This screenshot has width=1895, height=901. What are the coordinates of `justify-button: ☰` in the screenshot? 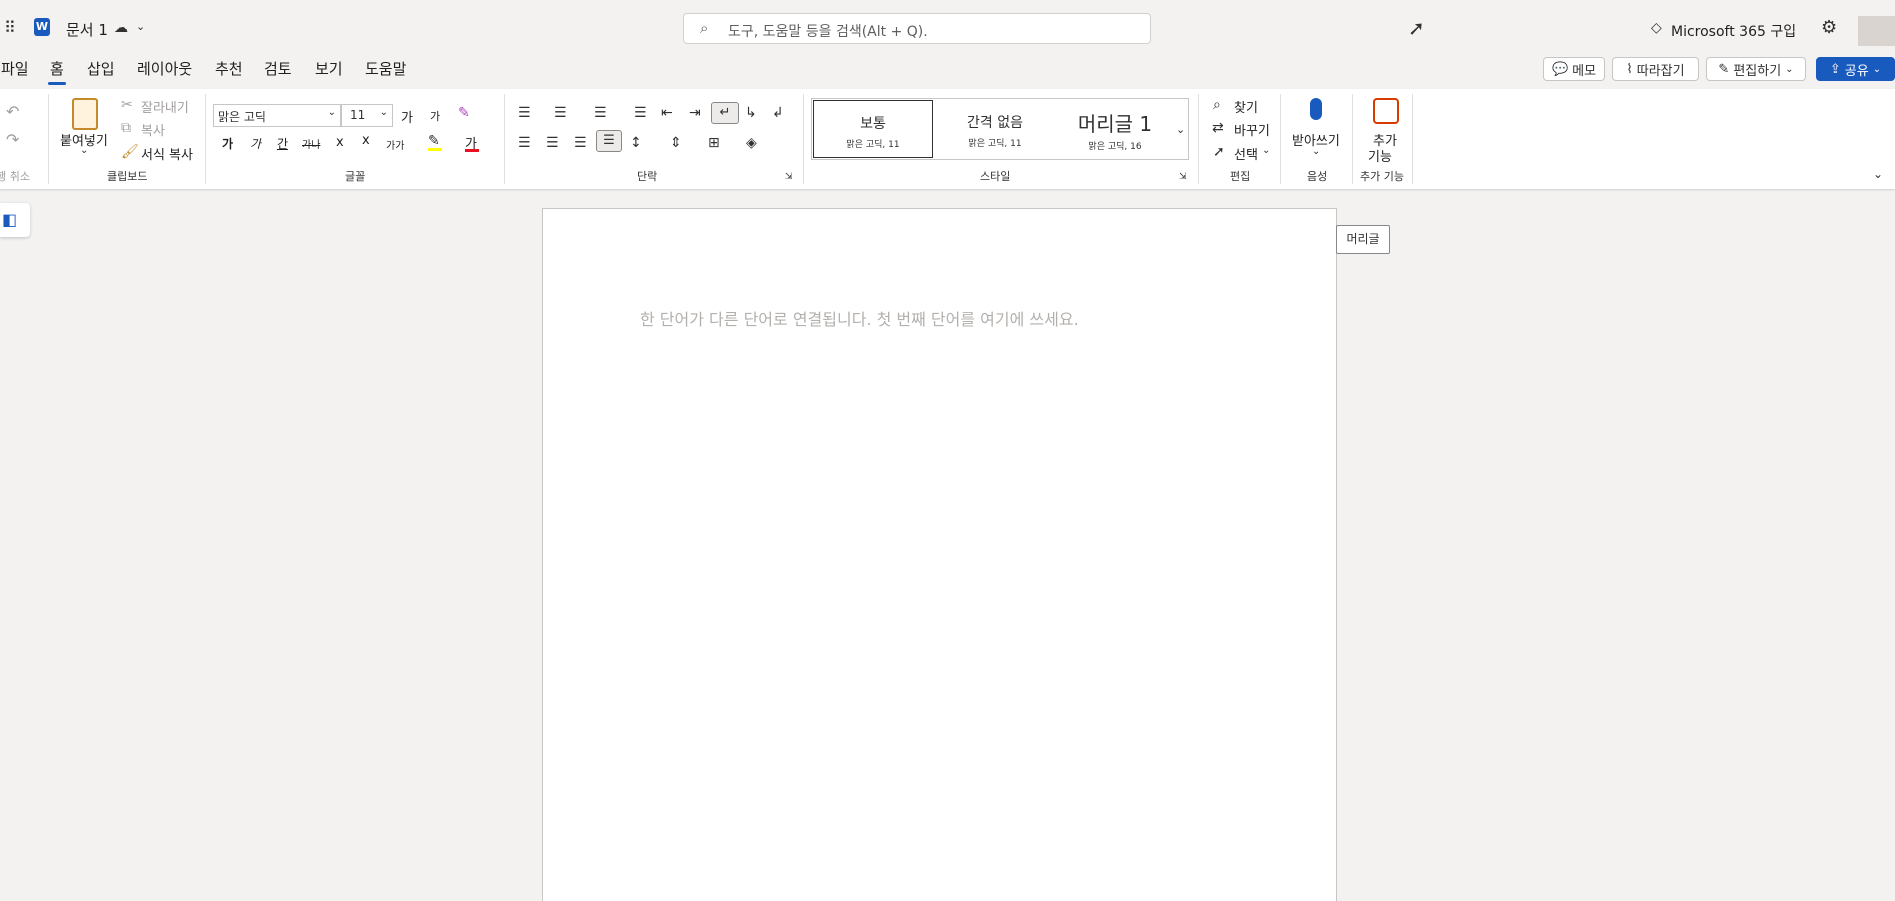 It's located at (609, 141).